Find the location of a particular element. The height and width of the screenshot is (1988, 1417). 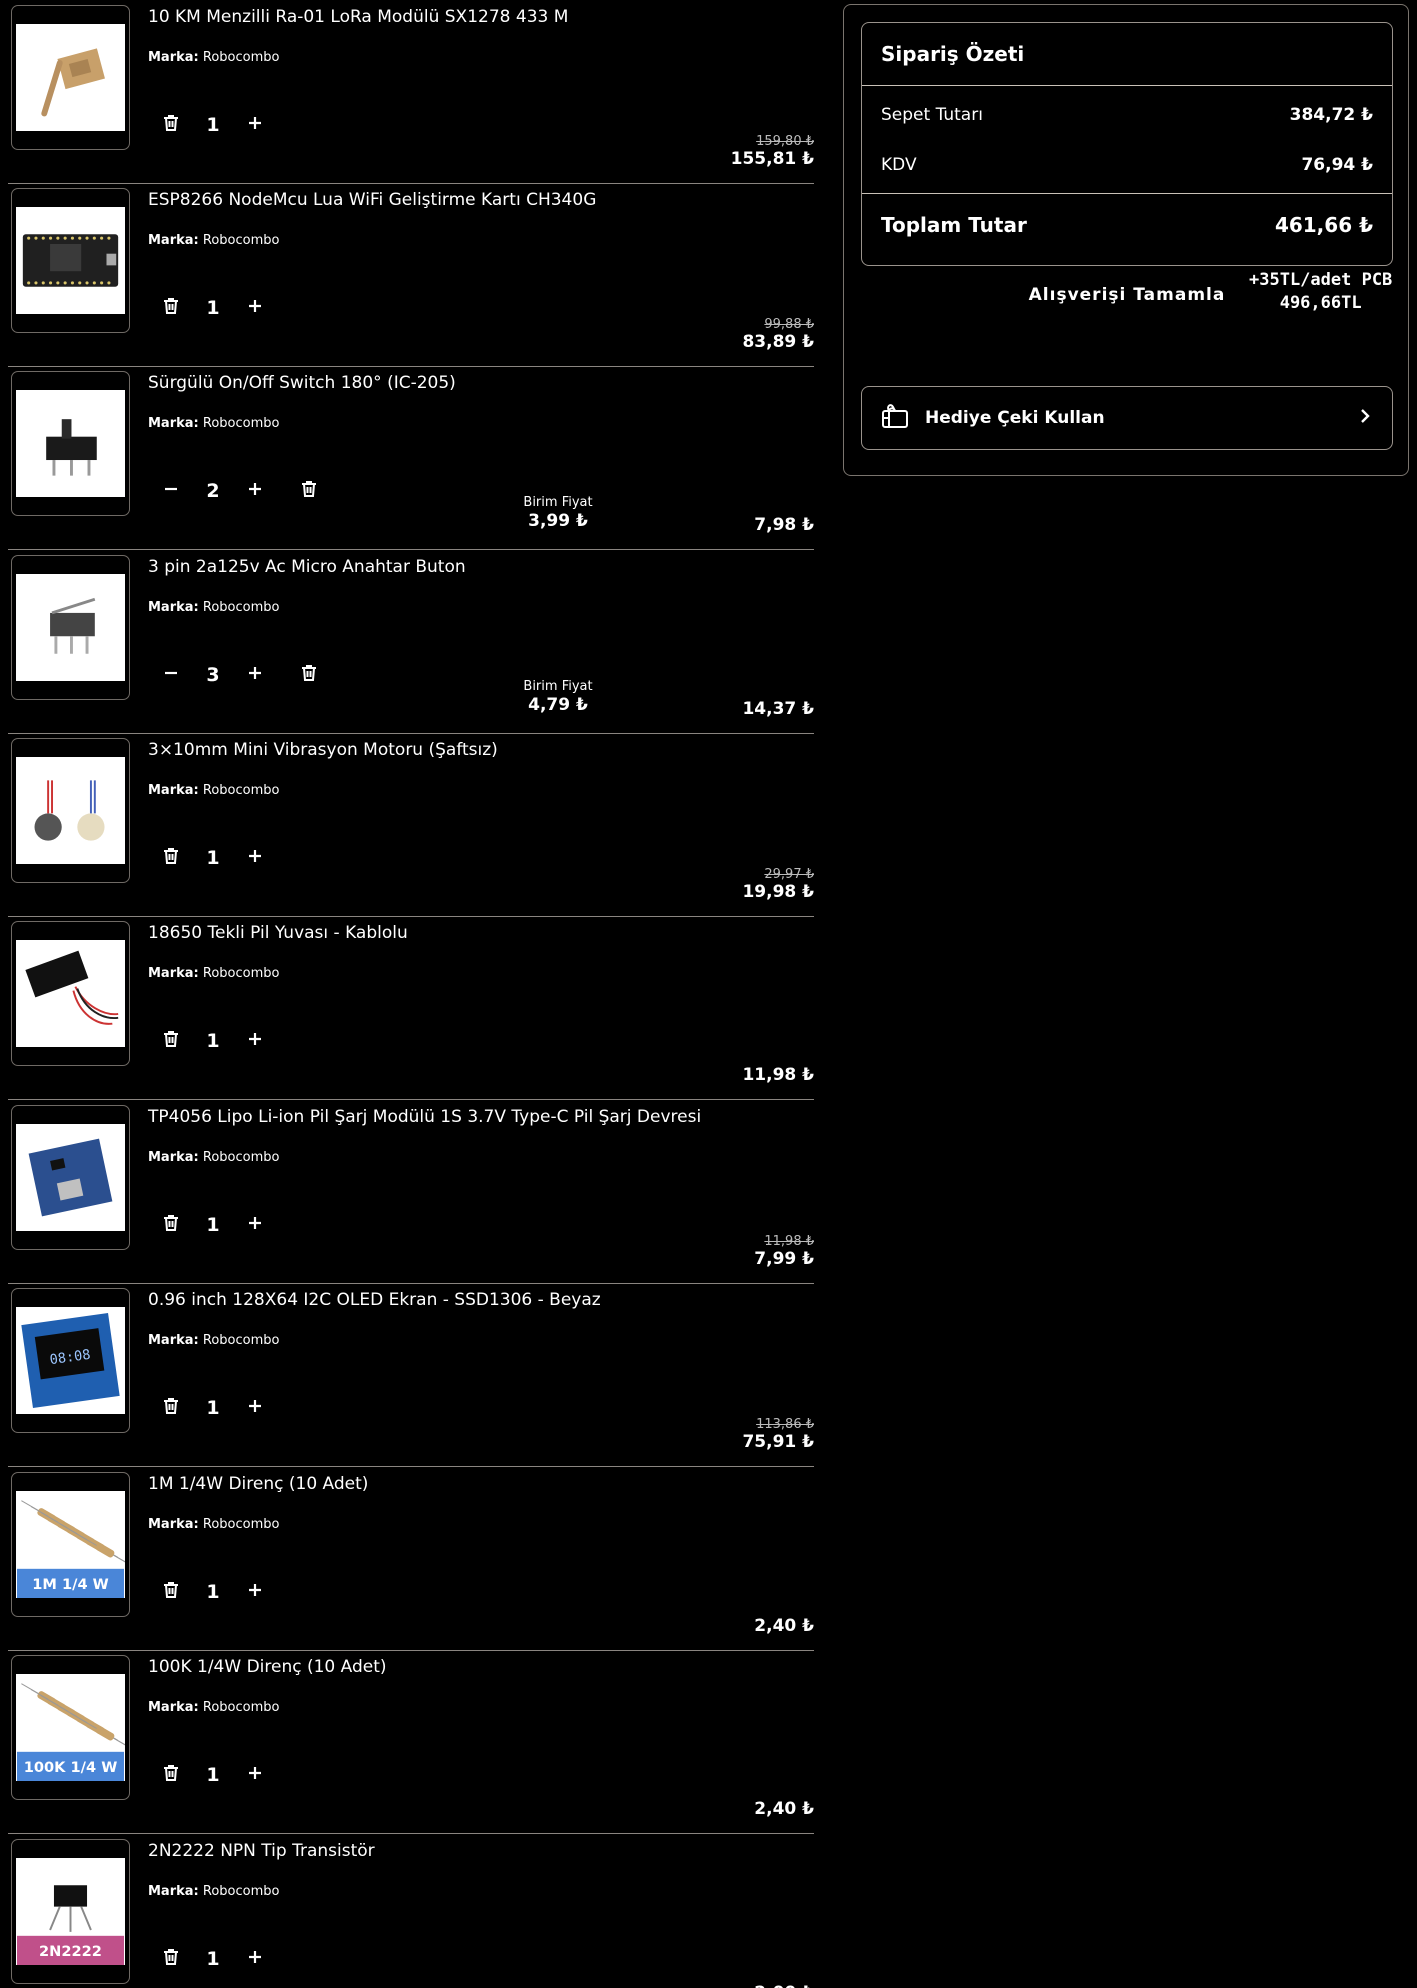

gift-voucher-button: Hediye Çeki Kullan is located at coordinates (1127, 418).